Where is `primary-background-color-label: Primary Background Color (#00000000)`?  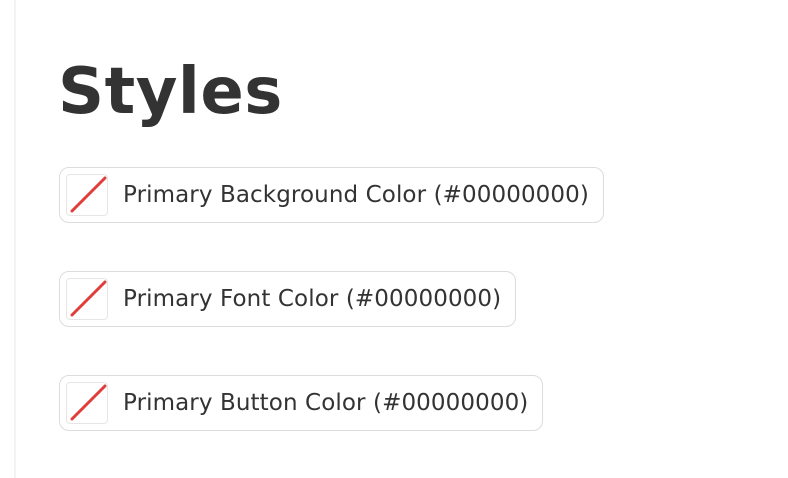 primary-background-color-label: Primary Background Color (#00000000) is located at coordinates (356, 195).